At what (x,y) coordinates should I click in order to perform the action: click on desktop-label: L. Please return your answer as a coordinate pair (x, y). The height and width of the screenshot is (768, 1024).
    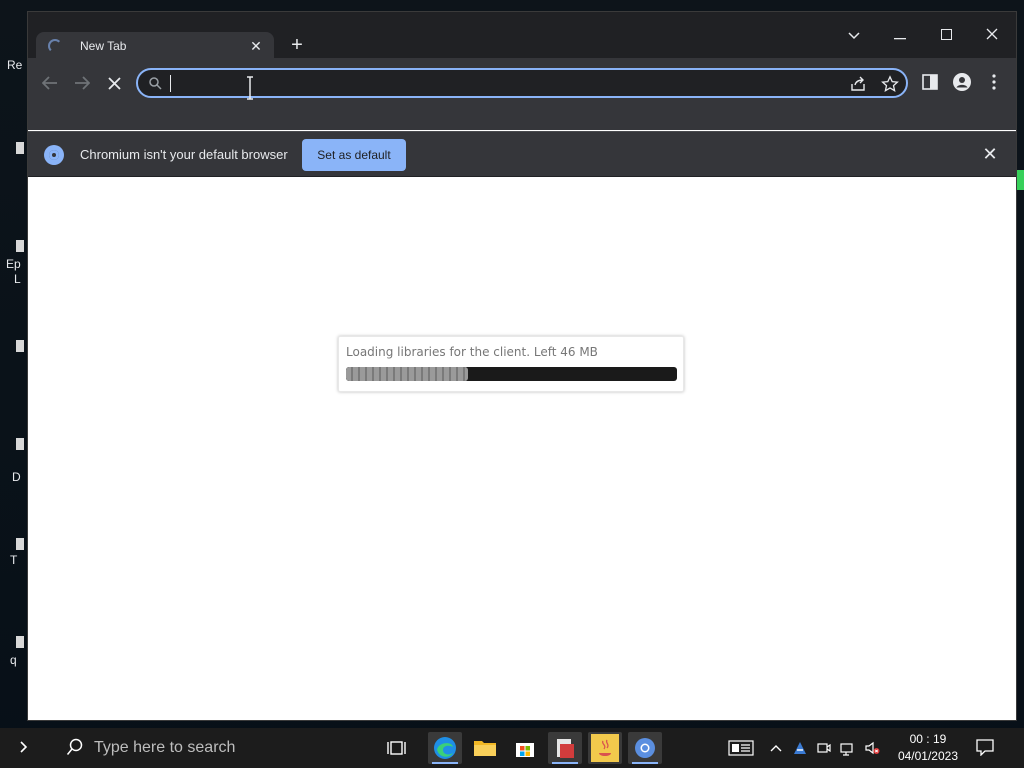
    Looking at the image, I should click on (17, 279).